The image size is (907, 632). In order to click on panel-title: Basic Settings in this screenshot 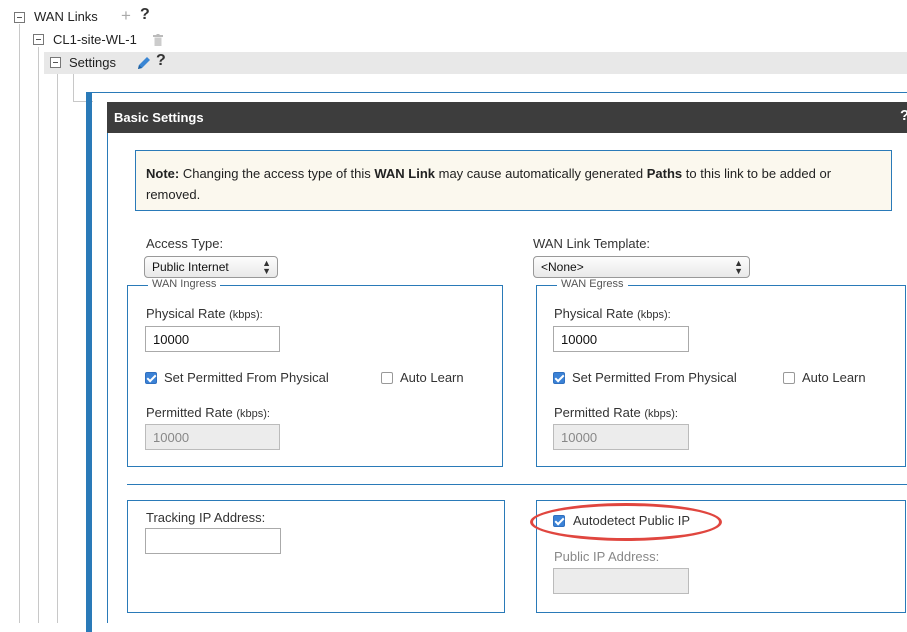, I will do `click(159, 117)`.